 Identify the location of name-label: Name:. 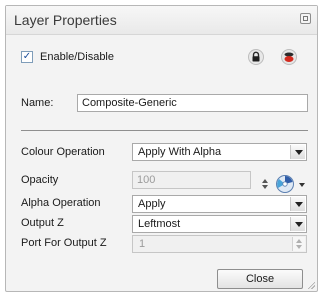
(37, 103).